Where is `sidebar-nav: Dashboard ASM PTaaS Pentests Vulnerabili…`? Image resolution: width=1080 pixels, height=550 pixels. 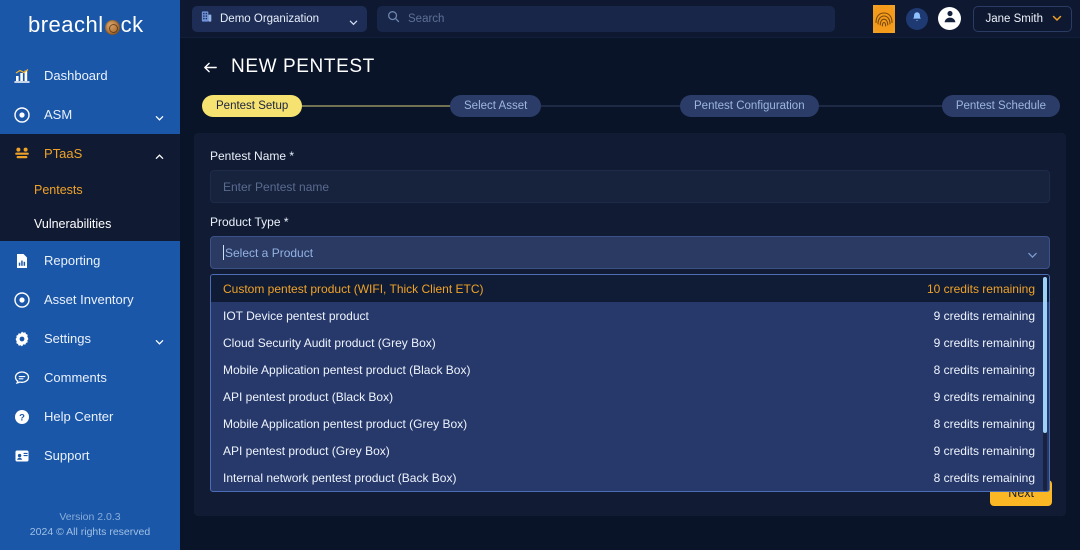 sidebar-nav: Dashboard ASM PTaaS Pentests Vulnerabili… is located at coordinates (90, 283).